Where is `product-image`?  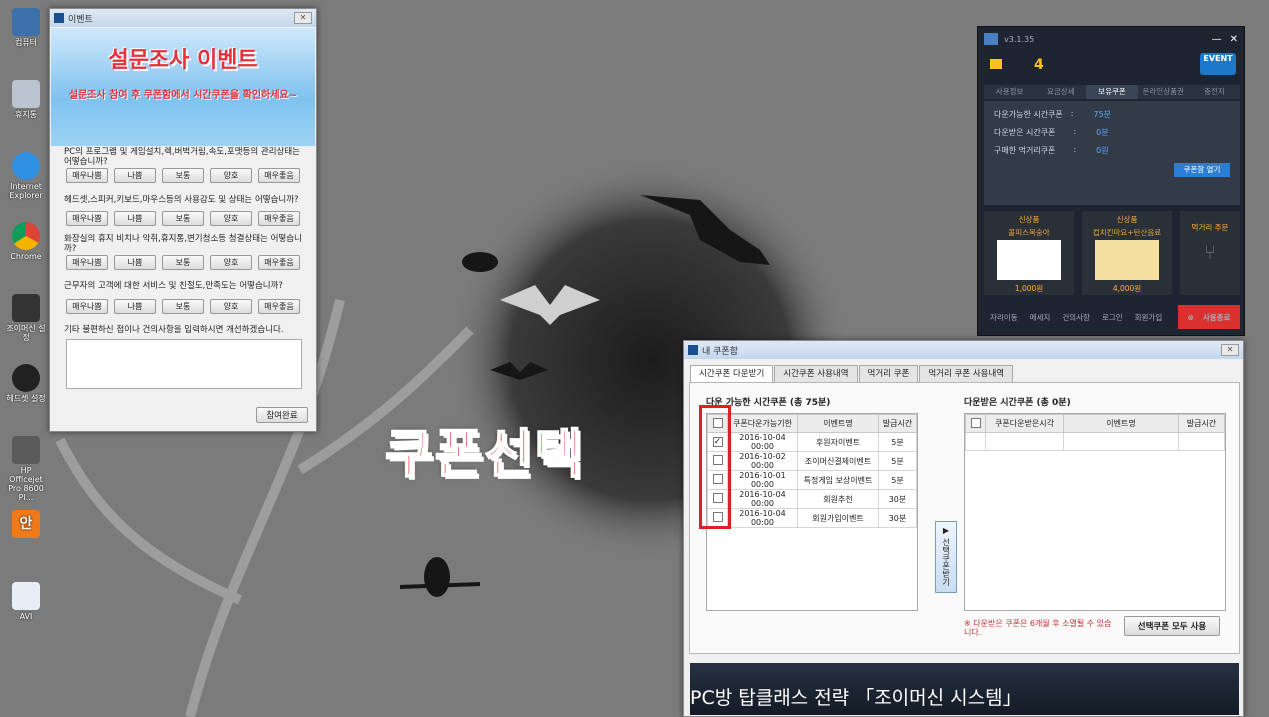 product-image is located at coordinates (1029, 260).